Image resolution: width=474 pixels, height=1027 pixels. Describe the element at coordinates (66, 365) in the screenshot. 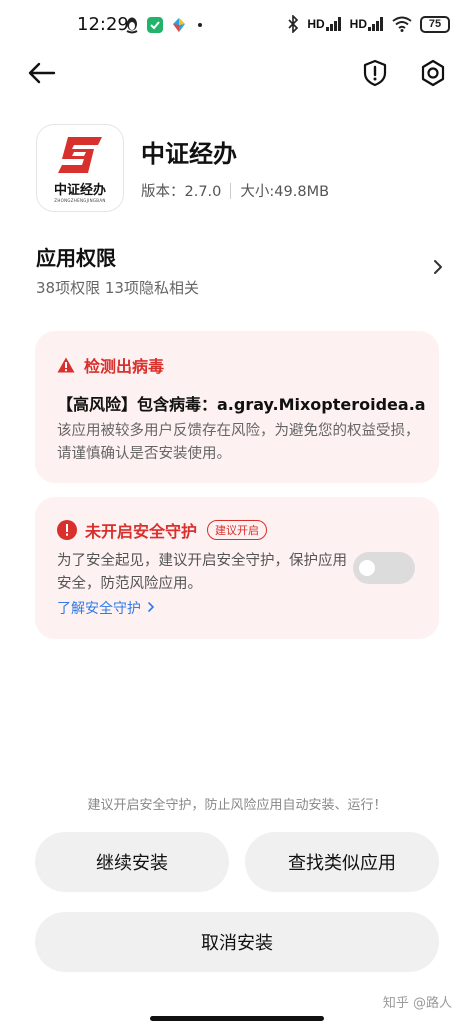

I see `warning-triangle-icon` at that location.